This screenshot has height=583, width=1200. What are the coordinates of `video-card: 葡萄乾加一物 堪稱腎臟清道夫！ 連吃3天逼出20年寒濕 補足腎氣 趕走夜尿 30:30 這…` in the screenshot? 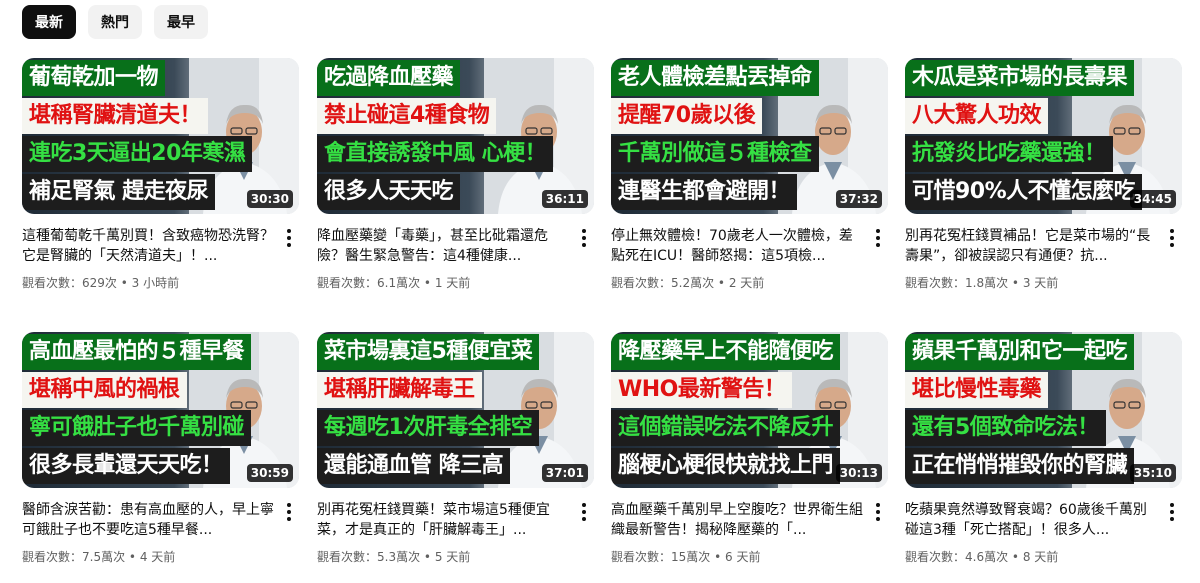 It's located at (160, 174).